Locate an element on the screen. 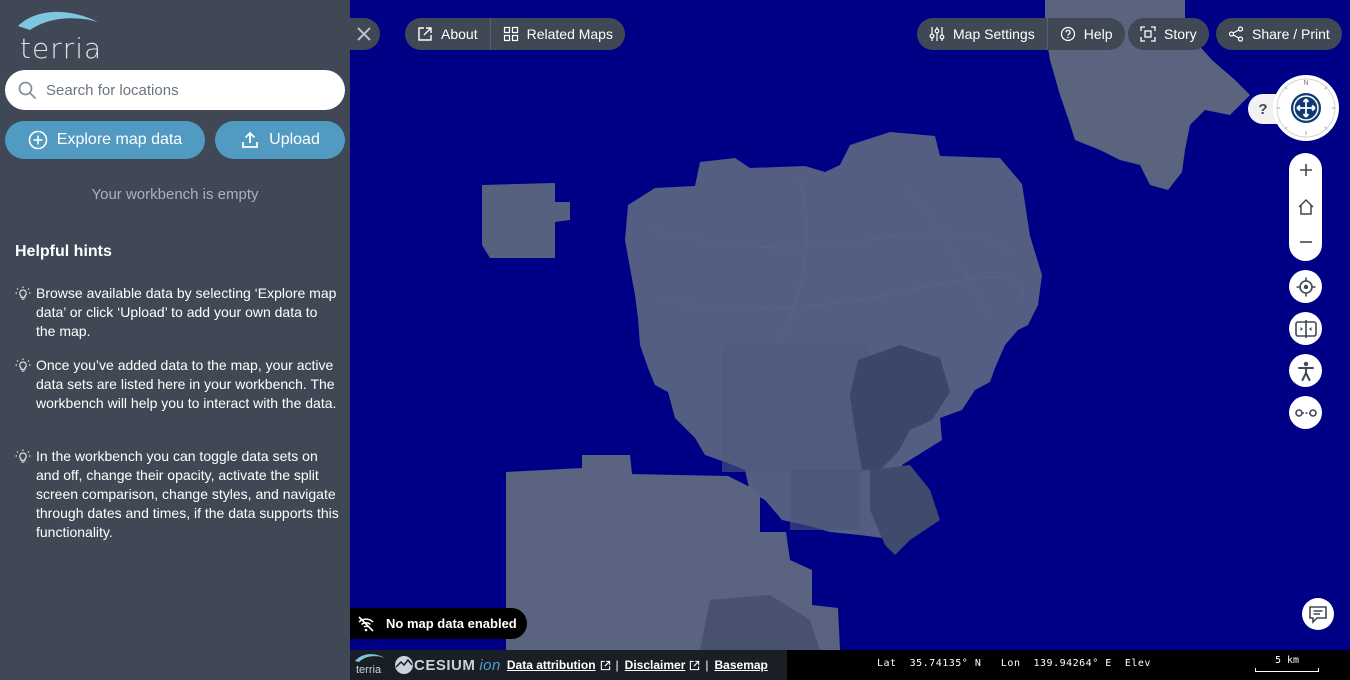  question-circle-icon is located at coordinates (1067, 34).